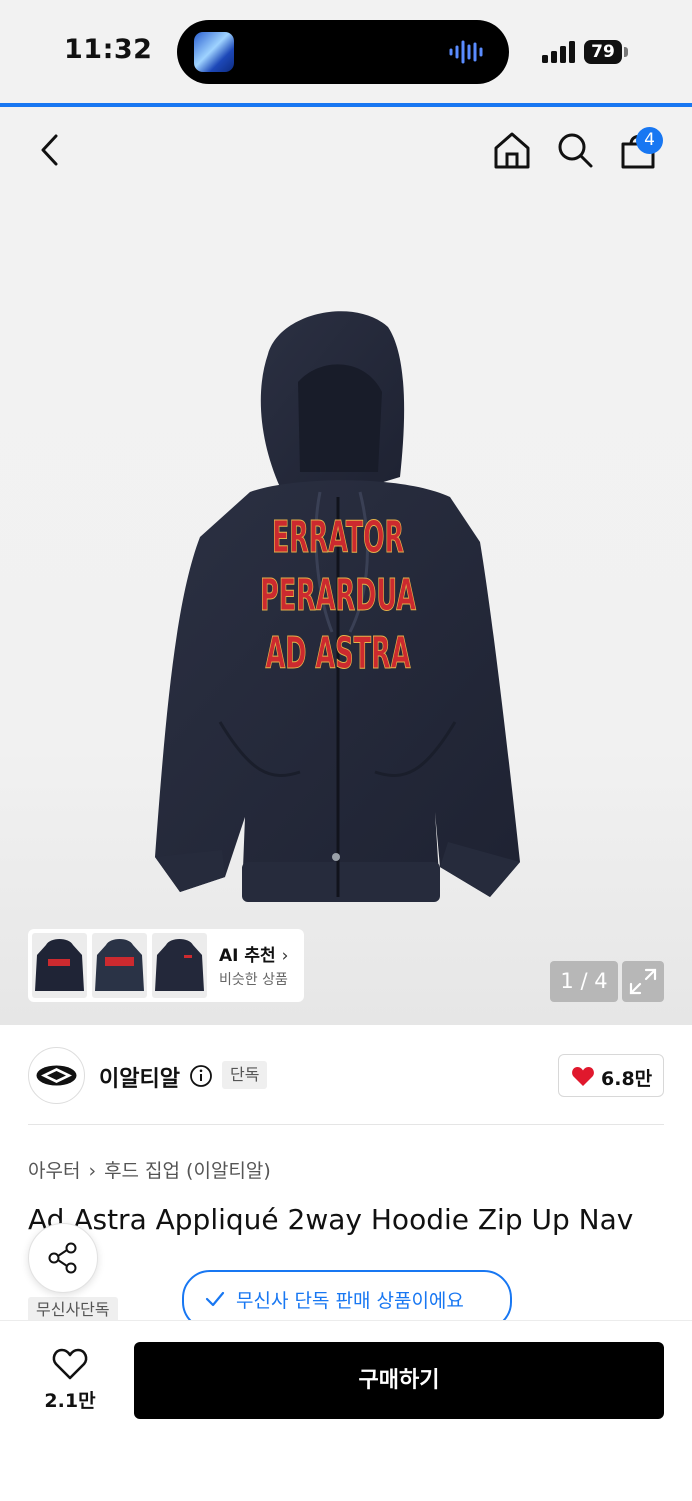 Image resolution: width=692 pixels, height=1501 pixels. I want to click on ai-recommend-card: AI 추천 › 비슷한 상품, so click(166, 965).